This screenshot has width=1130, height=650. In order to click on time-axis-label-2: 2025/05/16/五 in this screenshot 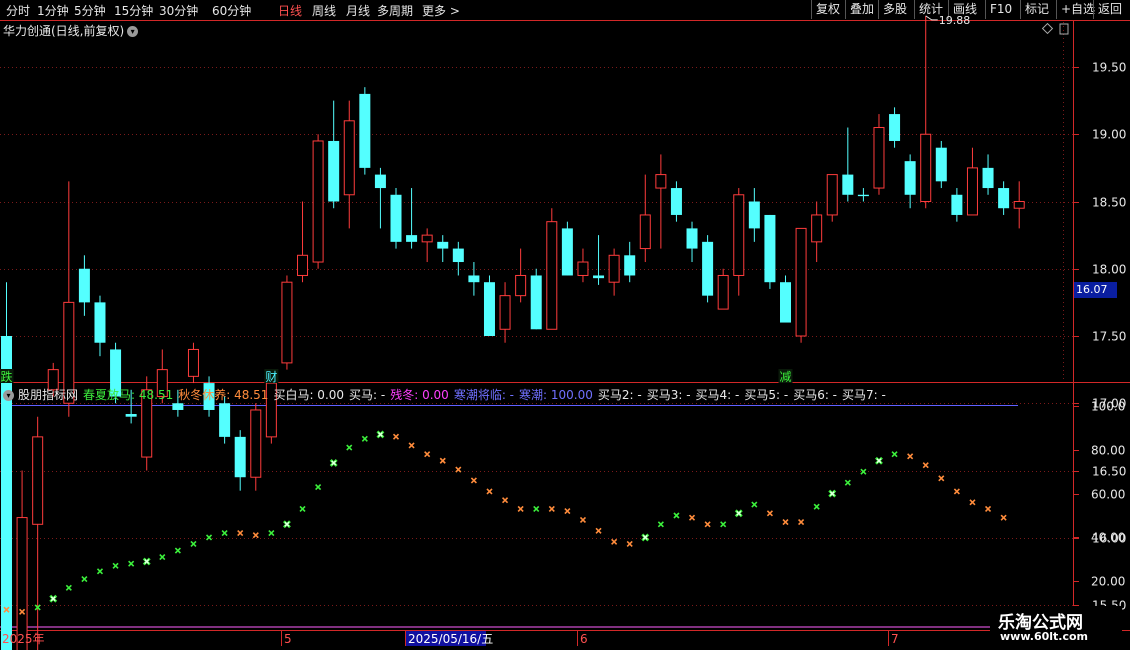, I will do `click(450, 639)`.